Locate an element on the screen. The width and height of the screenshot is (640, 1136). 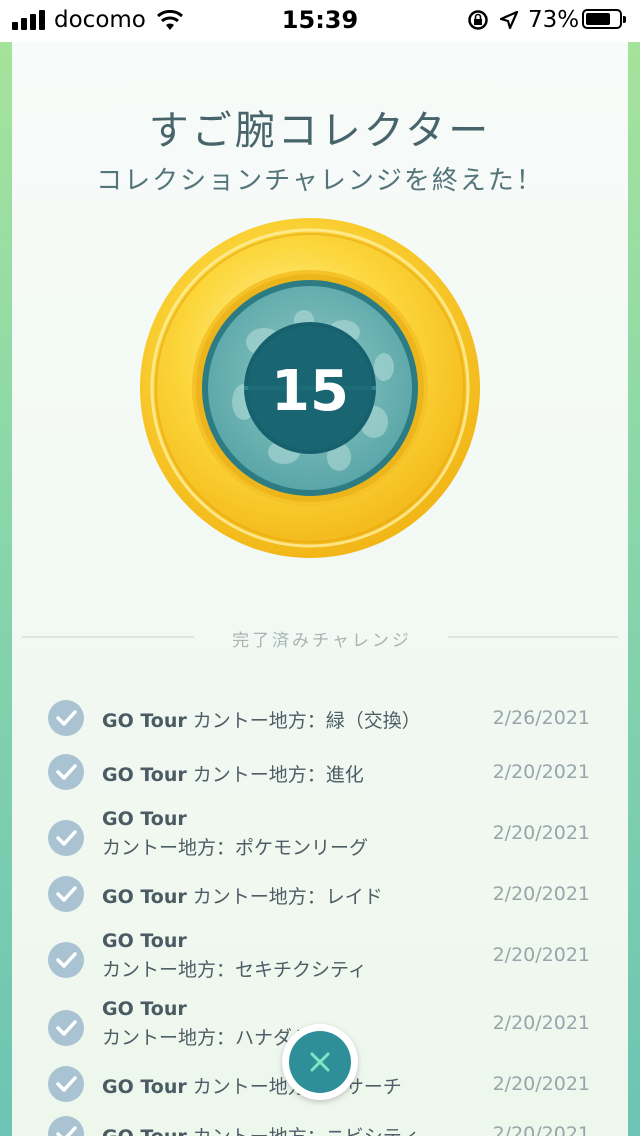
close-button-face is located at coordinates (320, 1062).